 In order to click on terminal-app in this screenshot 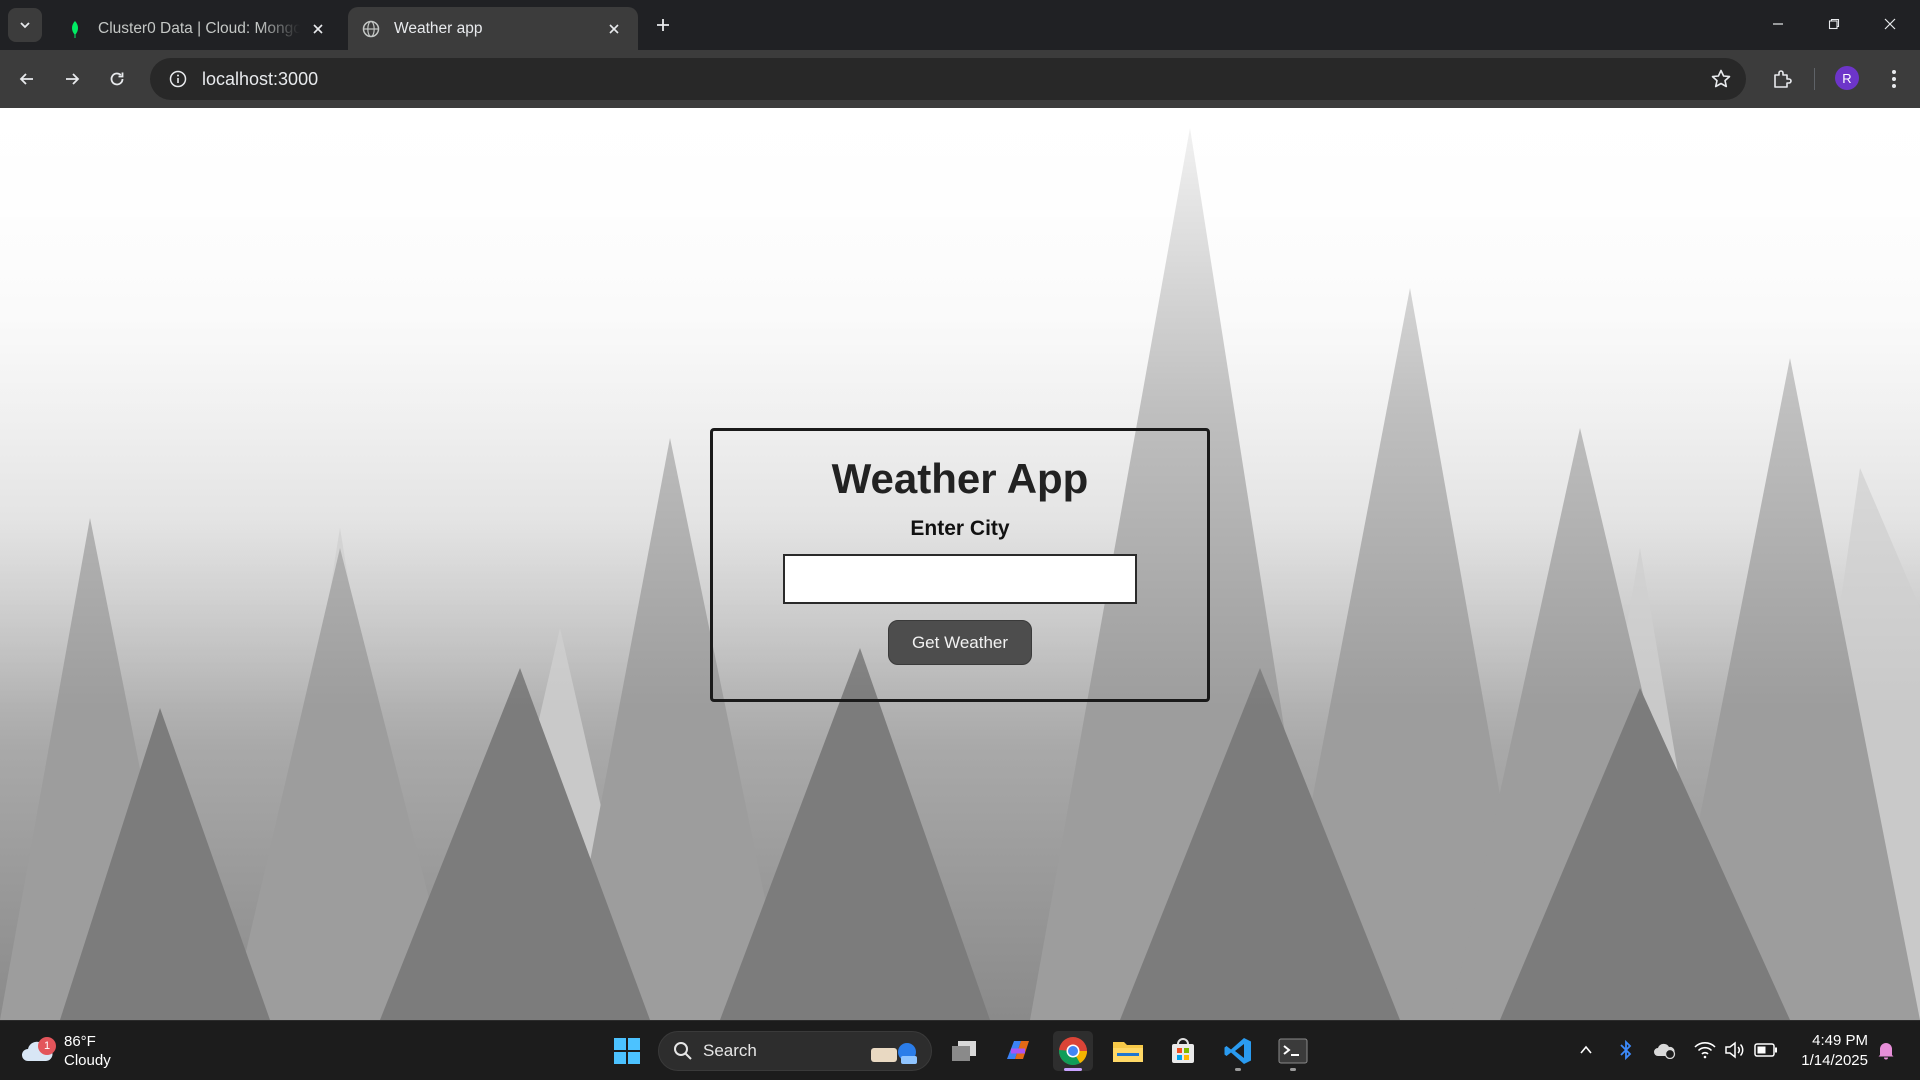, I will do `click(1293, 1051)`.